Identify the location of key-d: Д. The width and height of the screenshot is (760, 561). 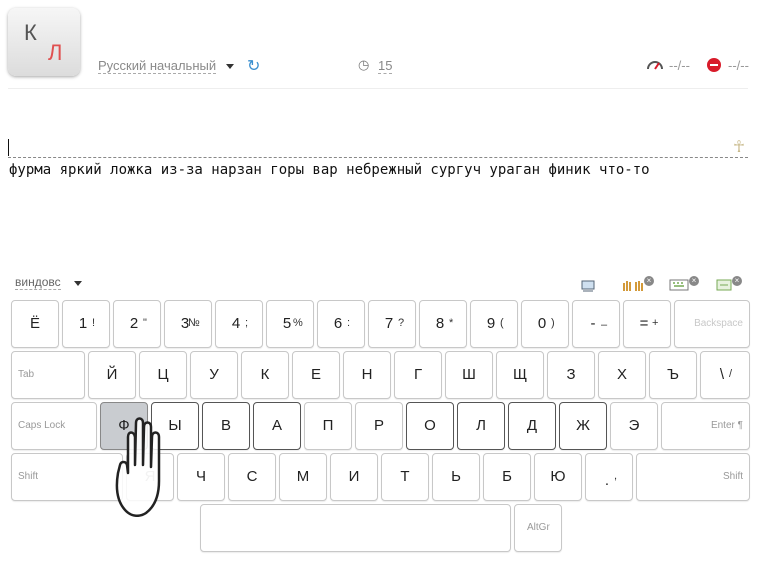
(532, 426).